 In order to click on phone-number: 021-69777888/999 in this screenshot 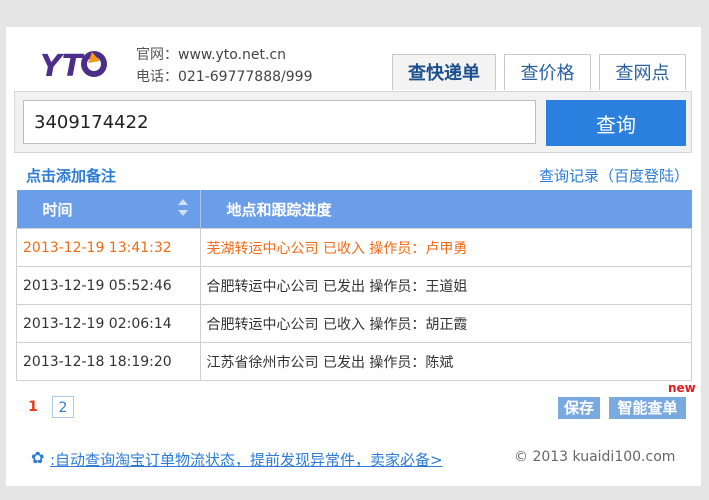, I will do `click(245, 77)`.